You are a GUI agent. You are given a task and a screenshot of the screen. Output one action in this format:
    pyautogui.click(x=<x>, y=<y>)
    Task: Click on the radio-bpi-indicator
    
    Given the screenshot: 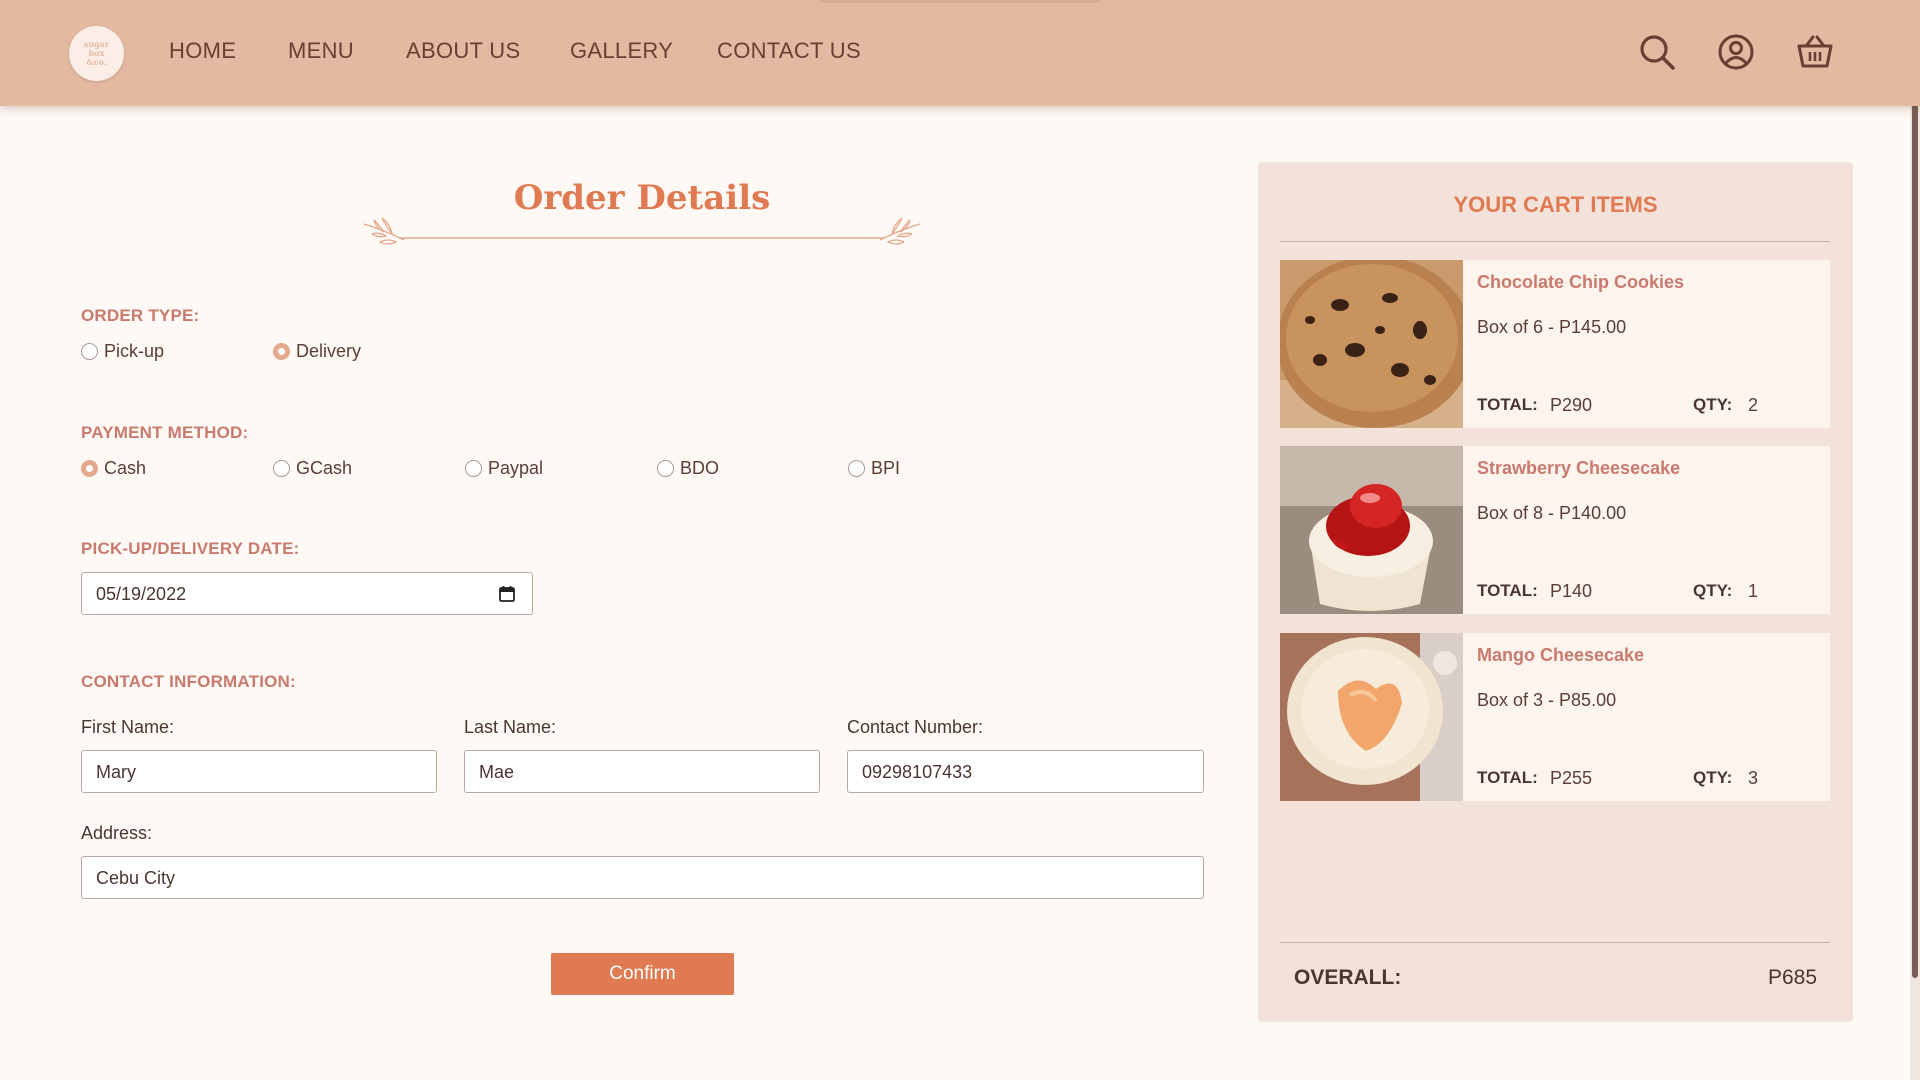 What is the action you would take?
    pyautogui.click(x=856, y=468)
    